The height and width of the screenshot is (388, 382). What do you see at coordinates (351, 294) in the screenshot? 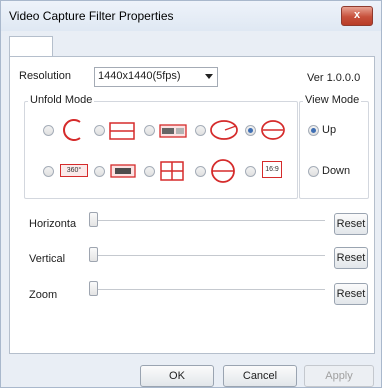
I see `zoom-reset-button: Reset` at bounding box center [351, 294].